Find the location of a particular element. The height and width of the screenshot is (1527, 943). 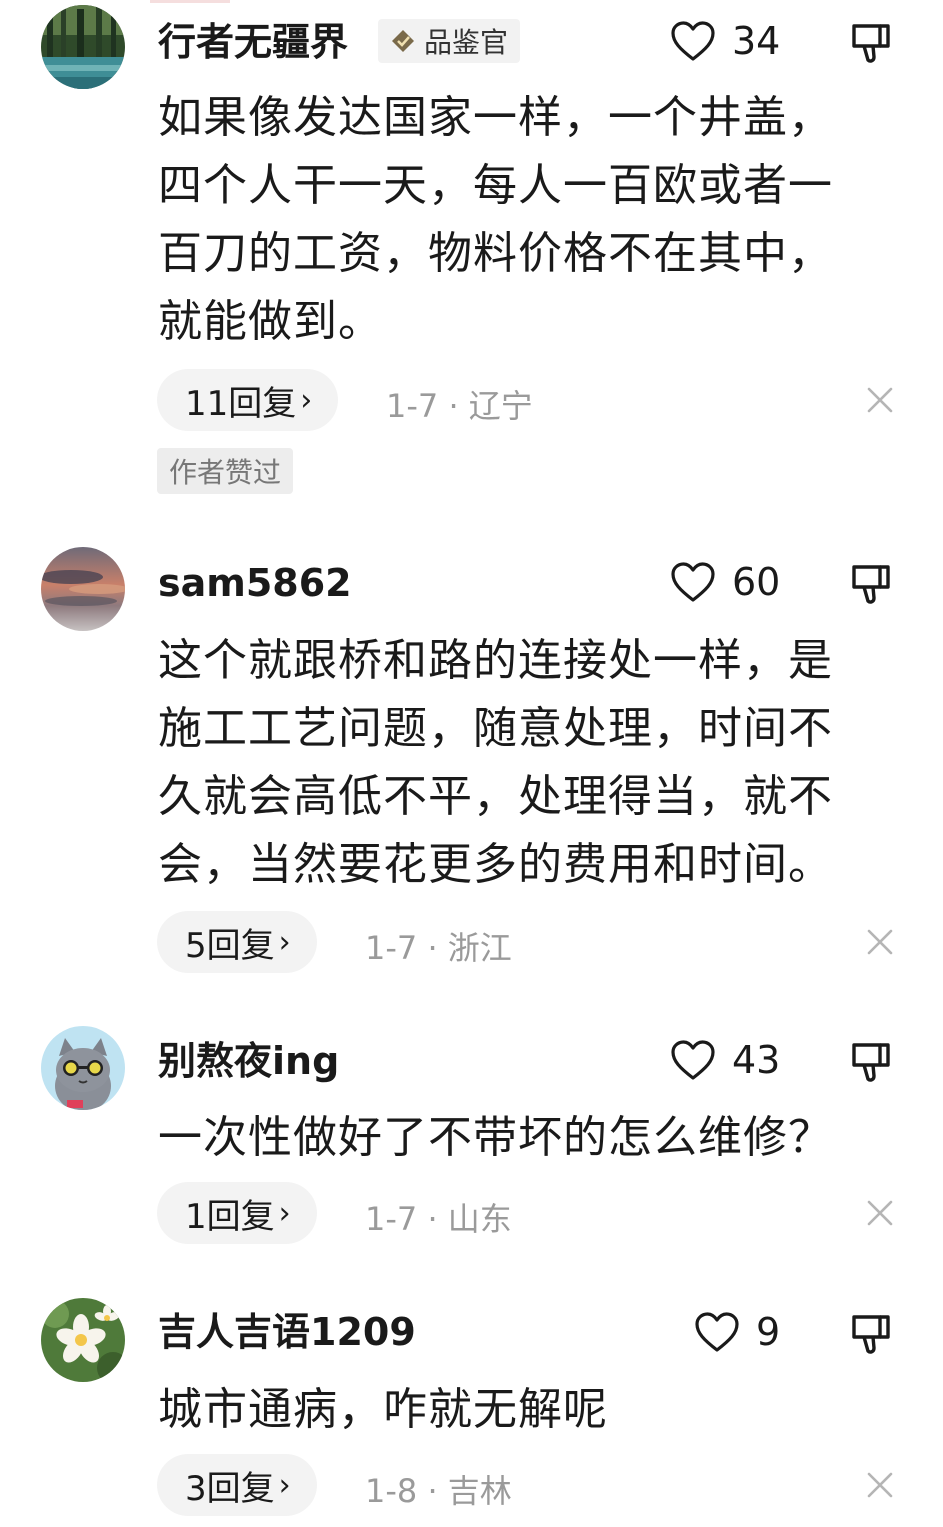

comment-meta: 1-7 · 辽宁 is located at coordinates (459, 406).